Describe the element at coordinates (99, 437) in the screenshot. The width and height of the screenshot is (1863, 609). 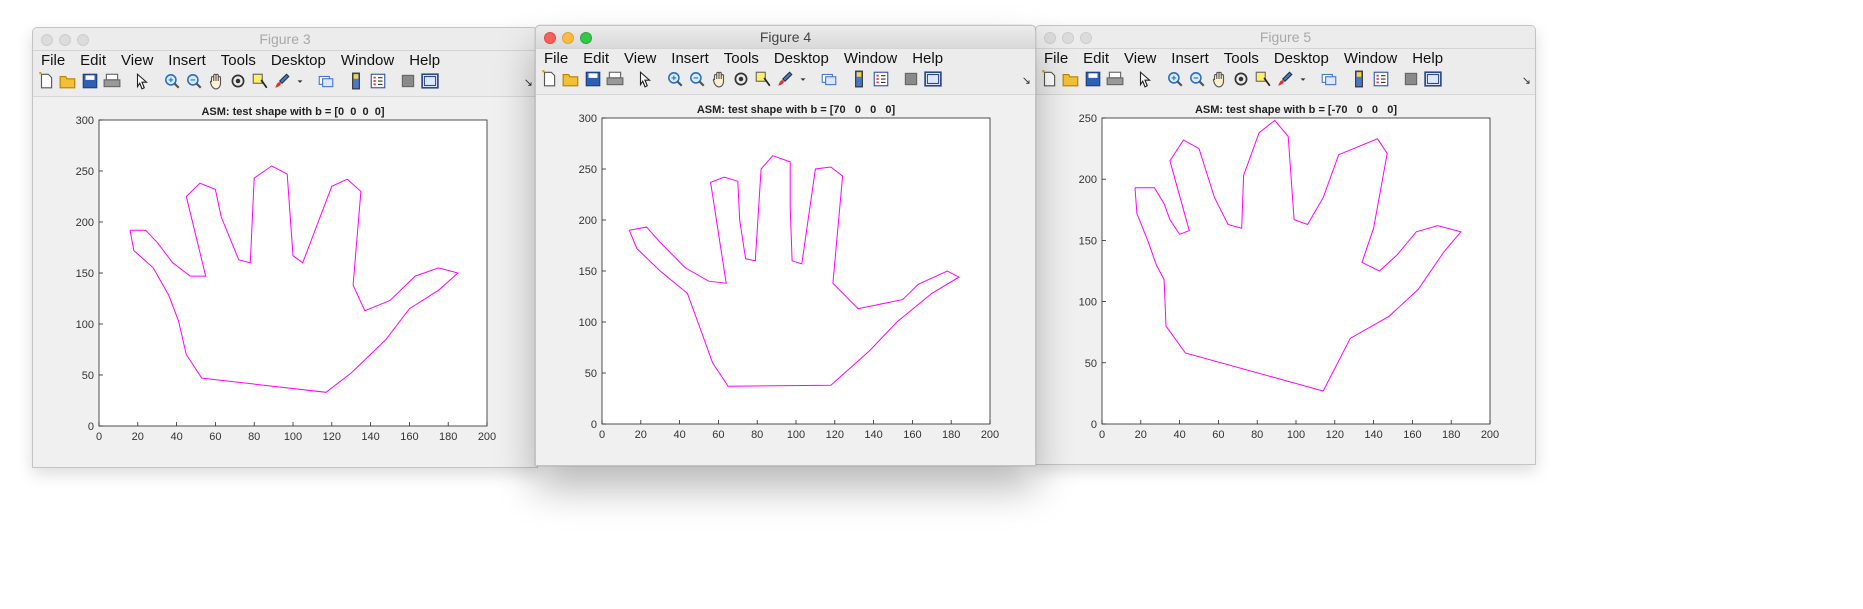
I see `x-tick-label: 0` at that location.